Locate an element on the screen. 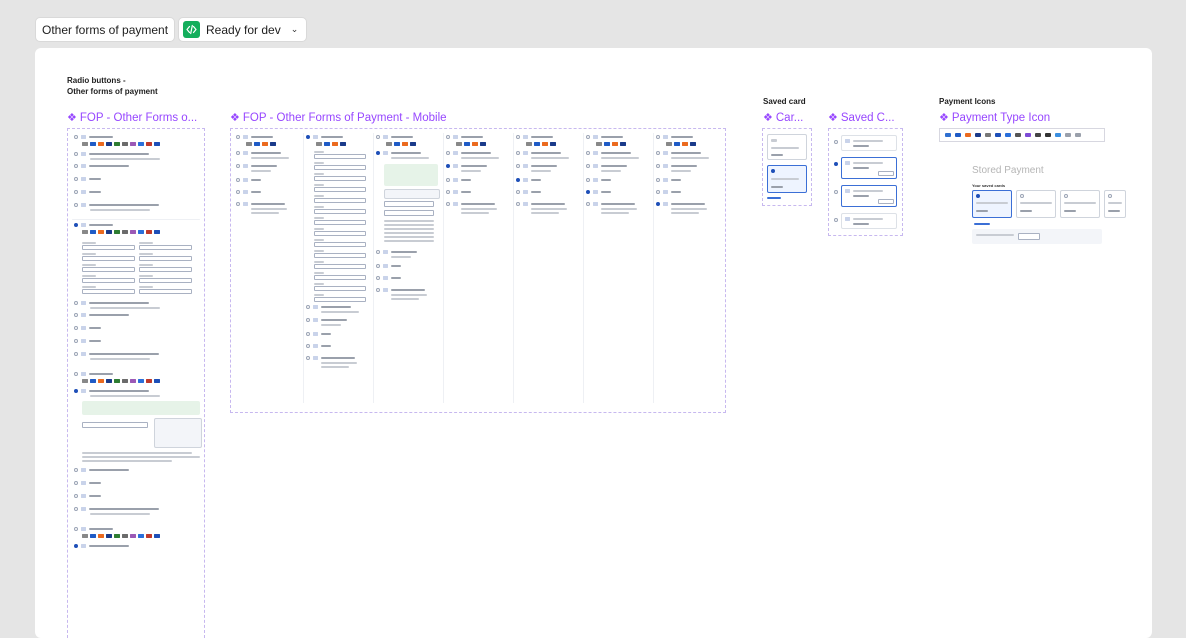 This screenshot has height=638, width=1186. fop-desktop-frame is located at coordinates (136, 383).